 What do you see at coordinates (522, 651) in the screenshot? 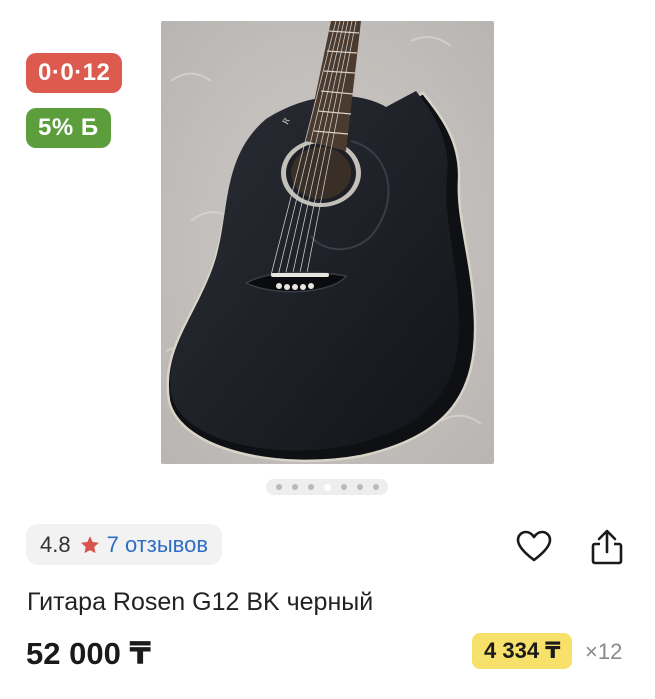
I see `monthly-payment: 4 334 ₸` at bounding box center [522, 651].